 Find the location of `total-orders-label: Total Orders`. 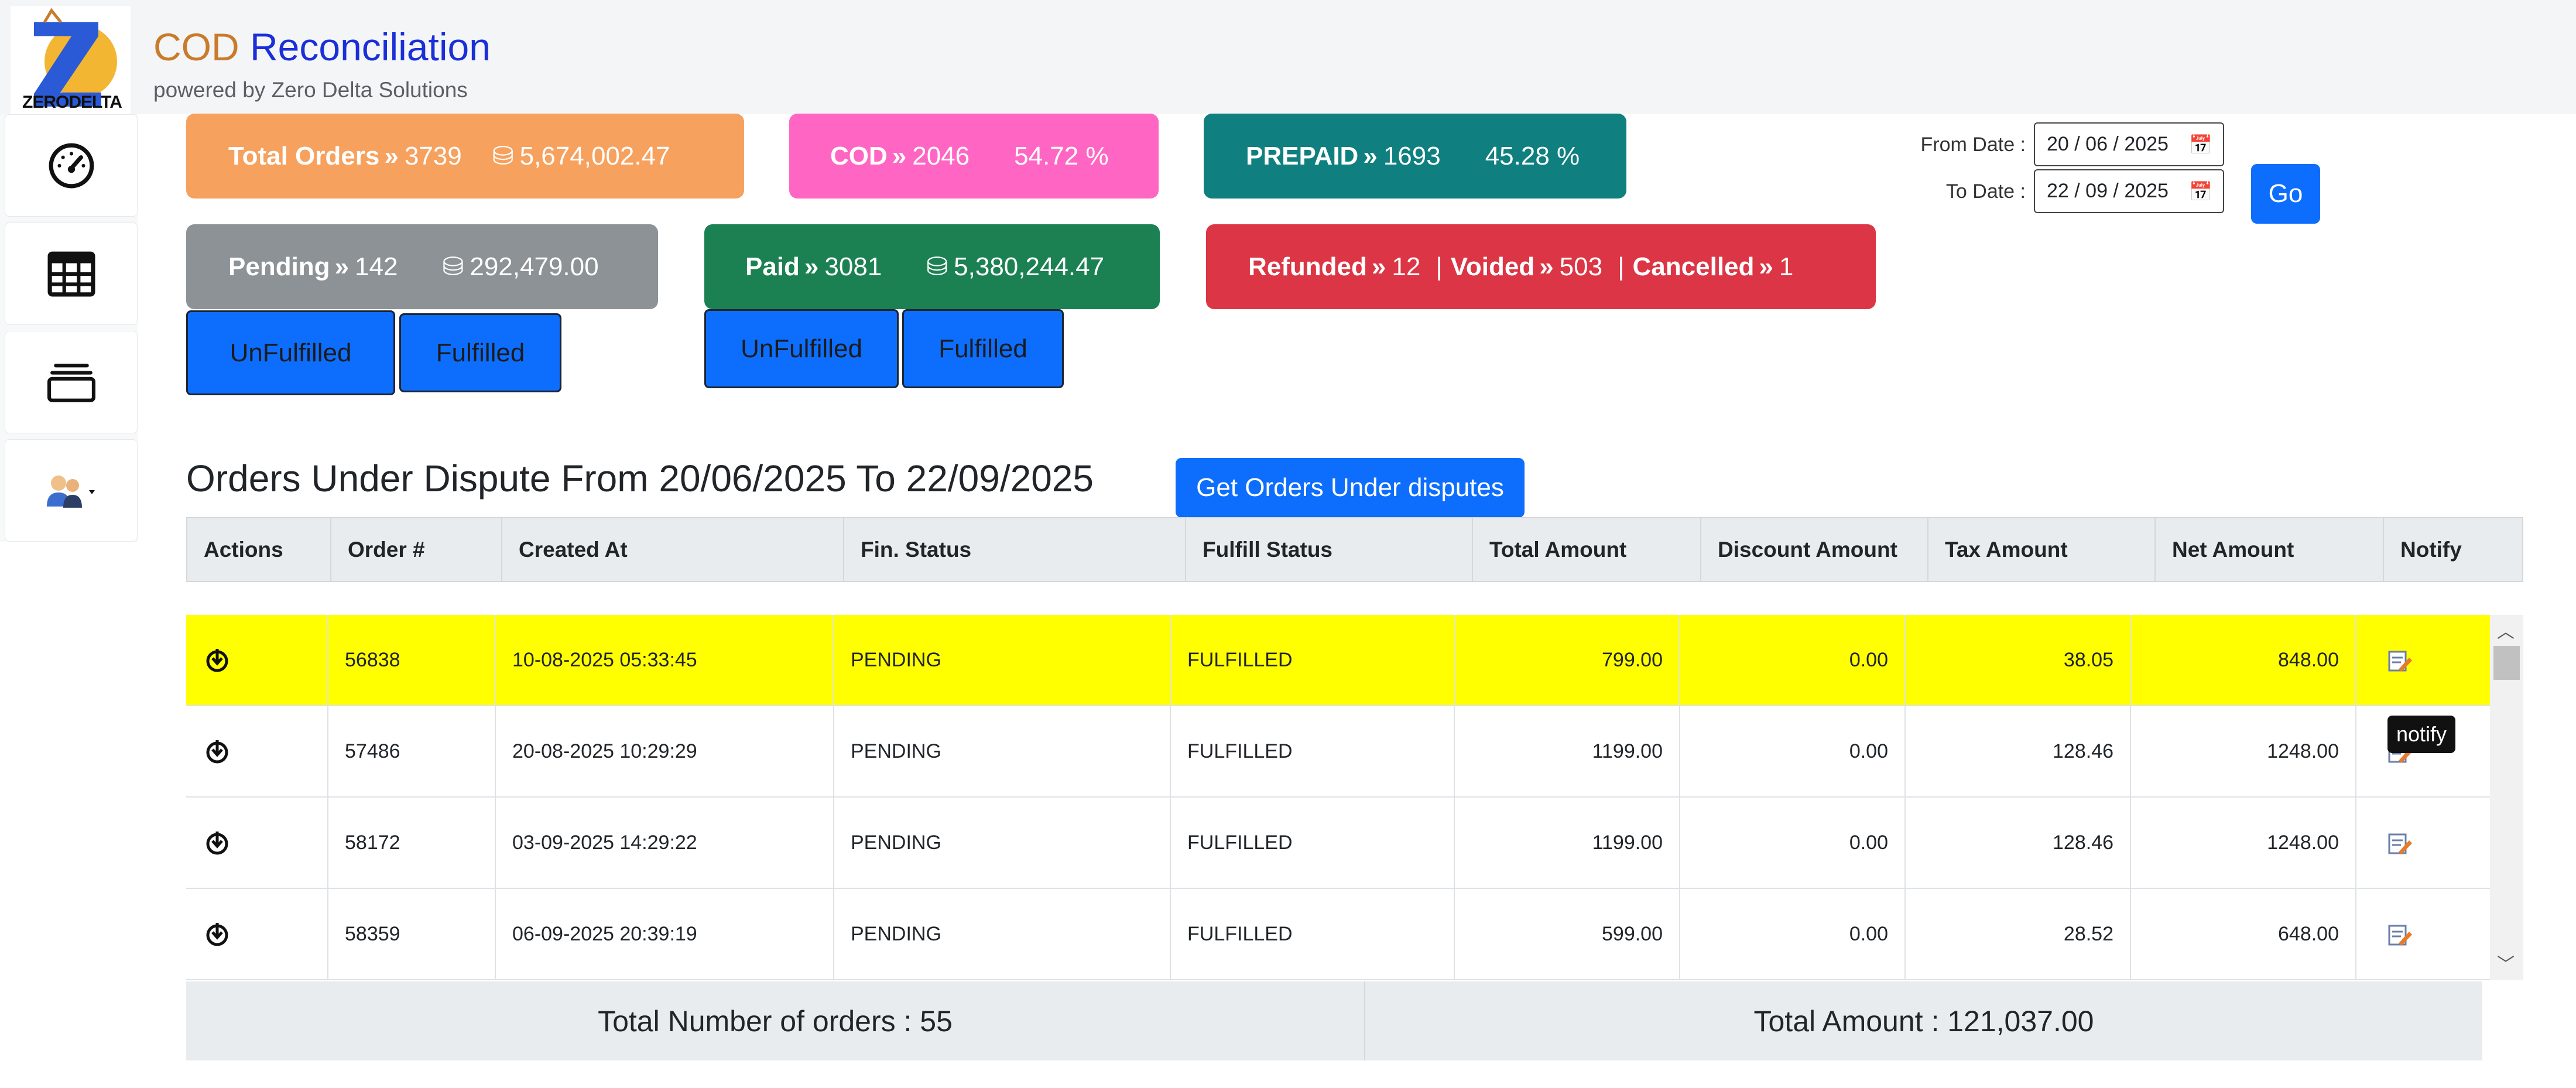

total-orders-label: Total Orders is located at coordinates (304, 155).